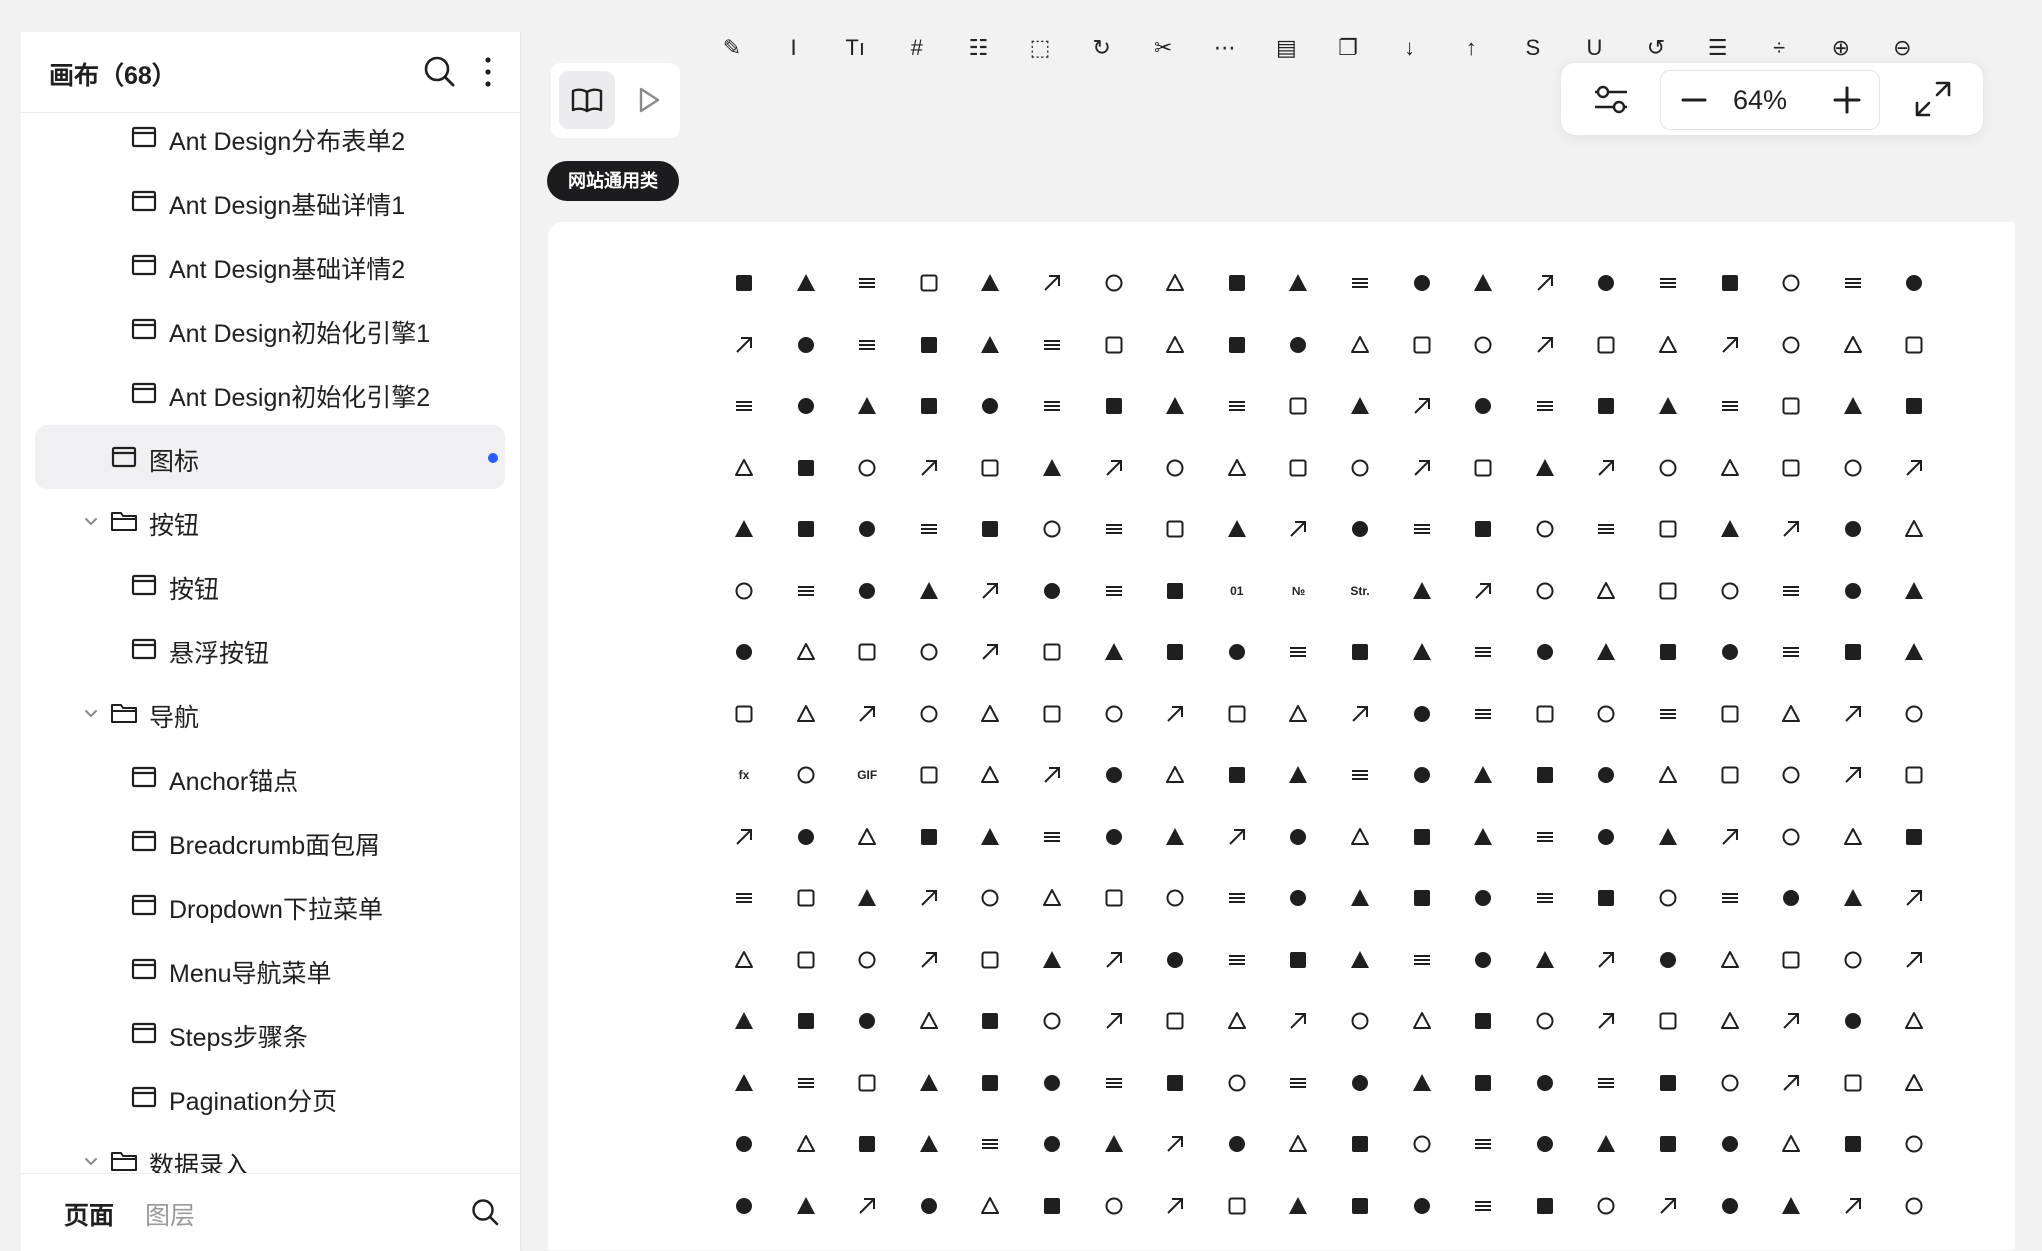 This screenshot has width=2042, height=1251. I want to click on thunderbolt-outlined-icon, so click(744, 1206).